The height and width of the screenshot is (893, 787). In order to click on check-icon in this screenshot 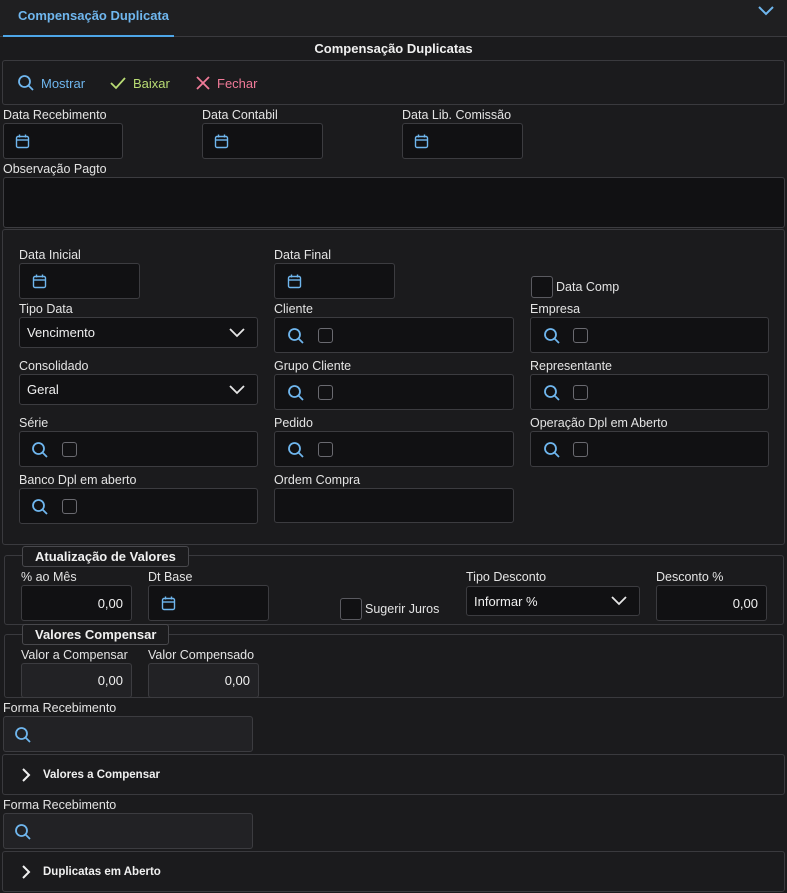, I will do `click(118, 83)`.